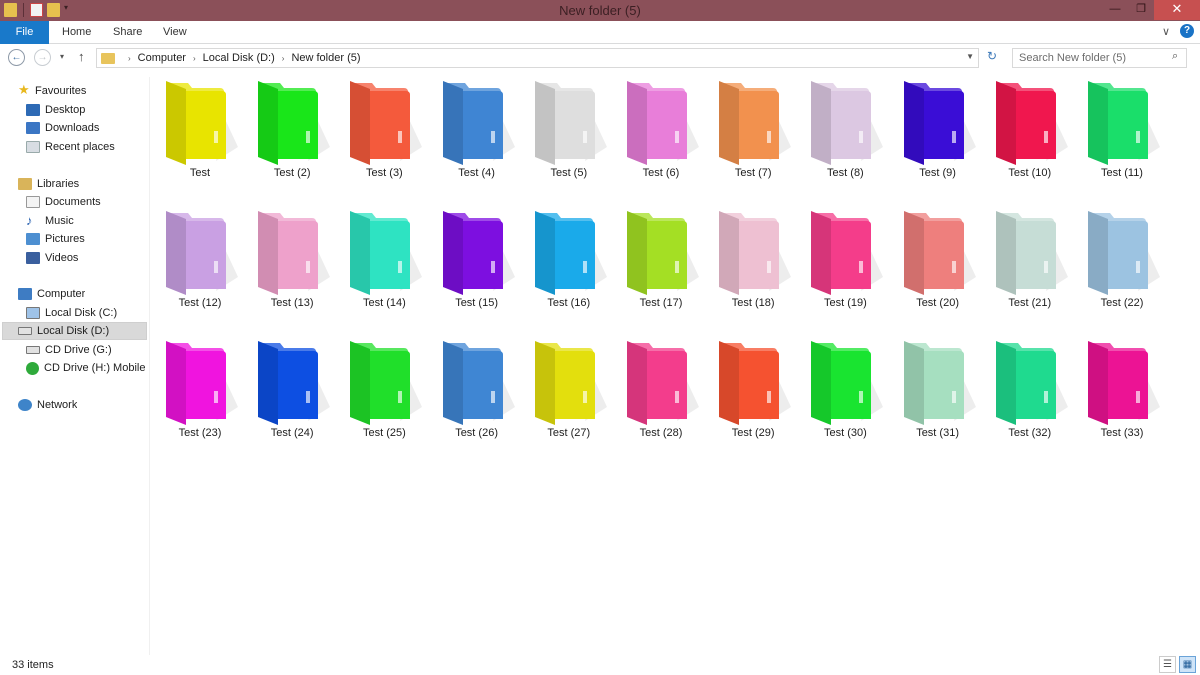  Describe the element at coordinates (65, 239) in the screenshot. I see `nav-label: Pictures` at that location.